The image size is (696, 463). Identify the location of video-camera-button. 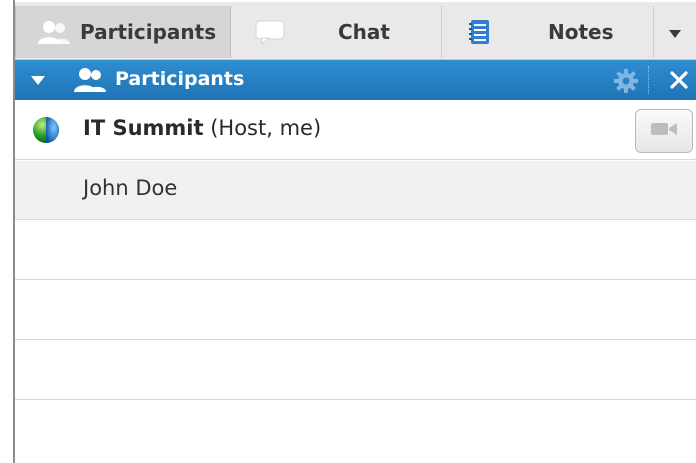
(664, 131).